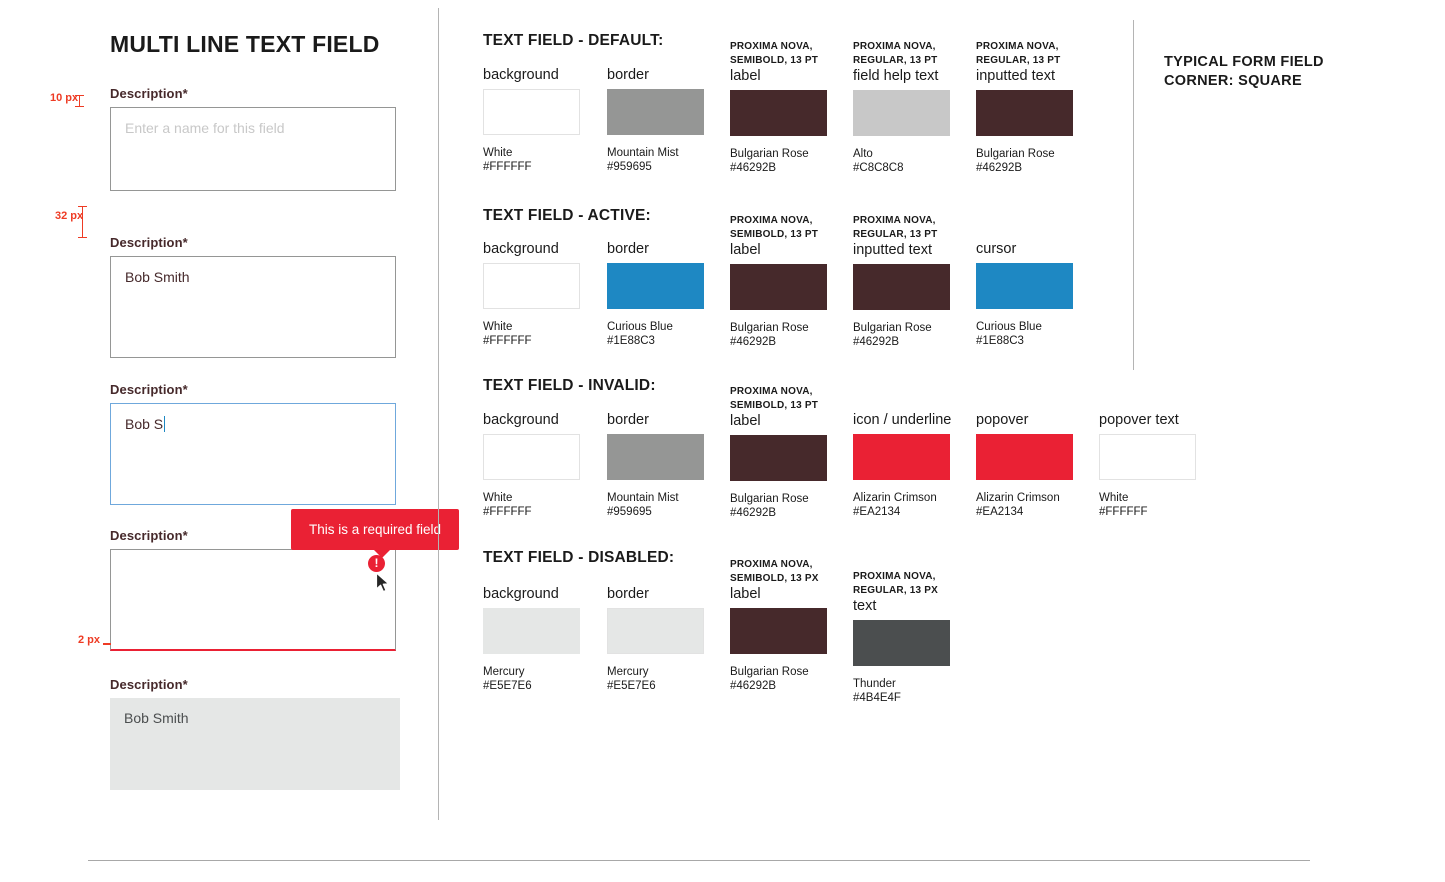 The width and height of the screenshot is (1445, 882). What do you see at coordinates (82, 206) in the screenshot?
I see `measure-cap-32px-top` at bounding box center [82, 206].